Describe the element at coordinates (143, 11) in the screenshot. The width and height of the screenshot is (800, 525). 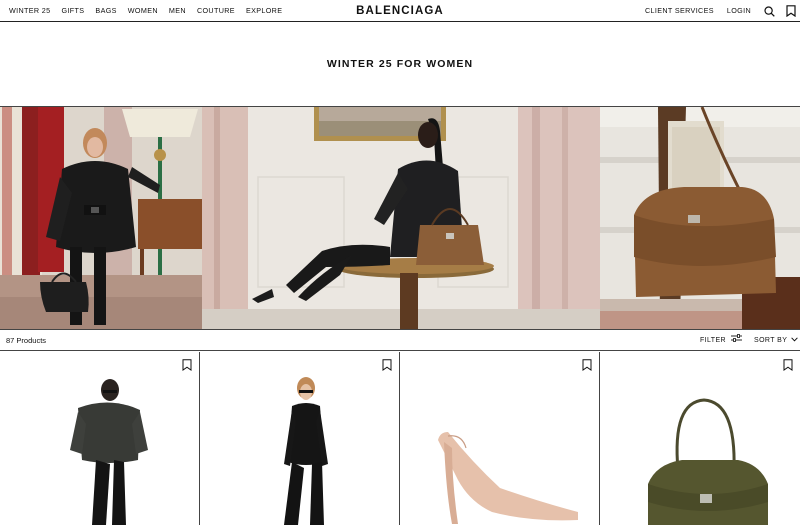
I see `nav-link-women: WOMEN` at that location.